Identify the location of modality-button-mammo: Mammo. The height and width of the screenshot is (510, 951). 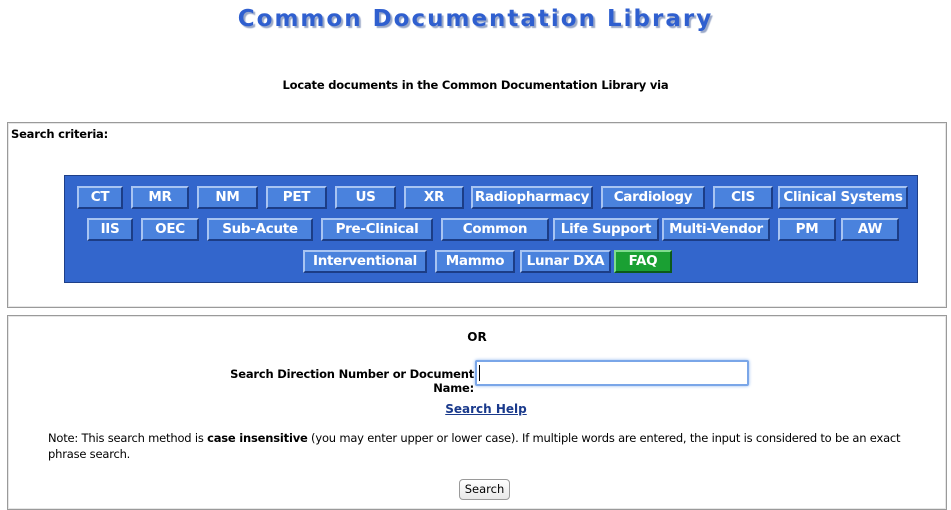
(475, 261).